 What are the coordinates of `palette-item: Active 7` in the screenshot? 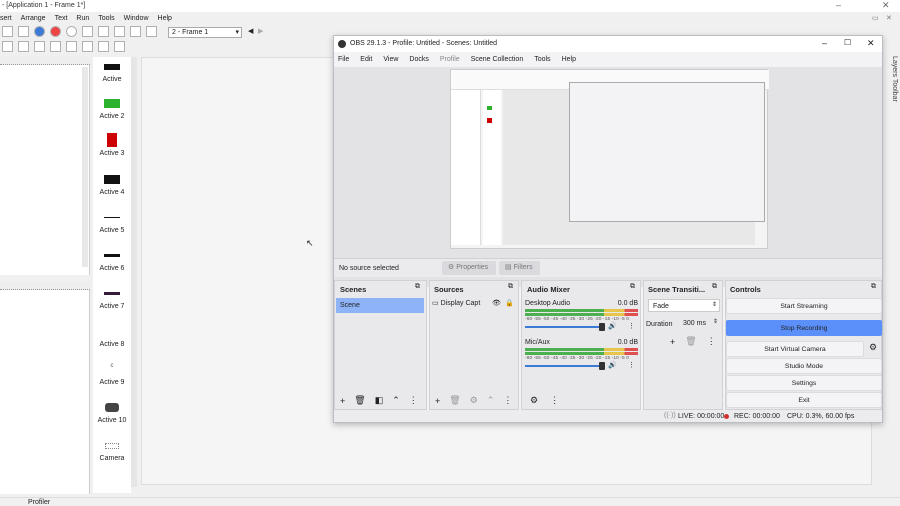 It's located at (112, 302).